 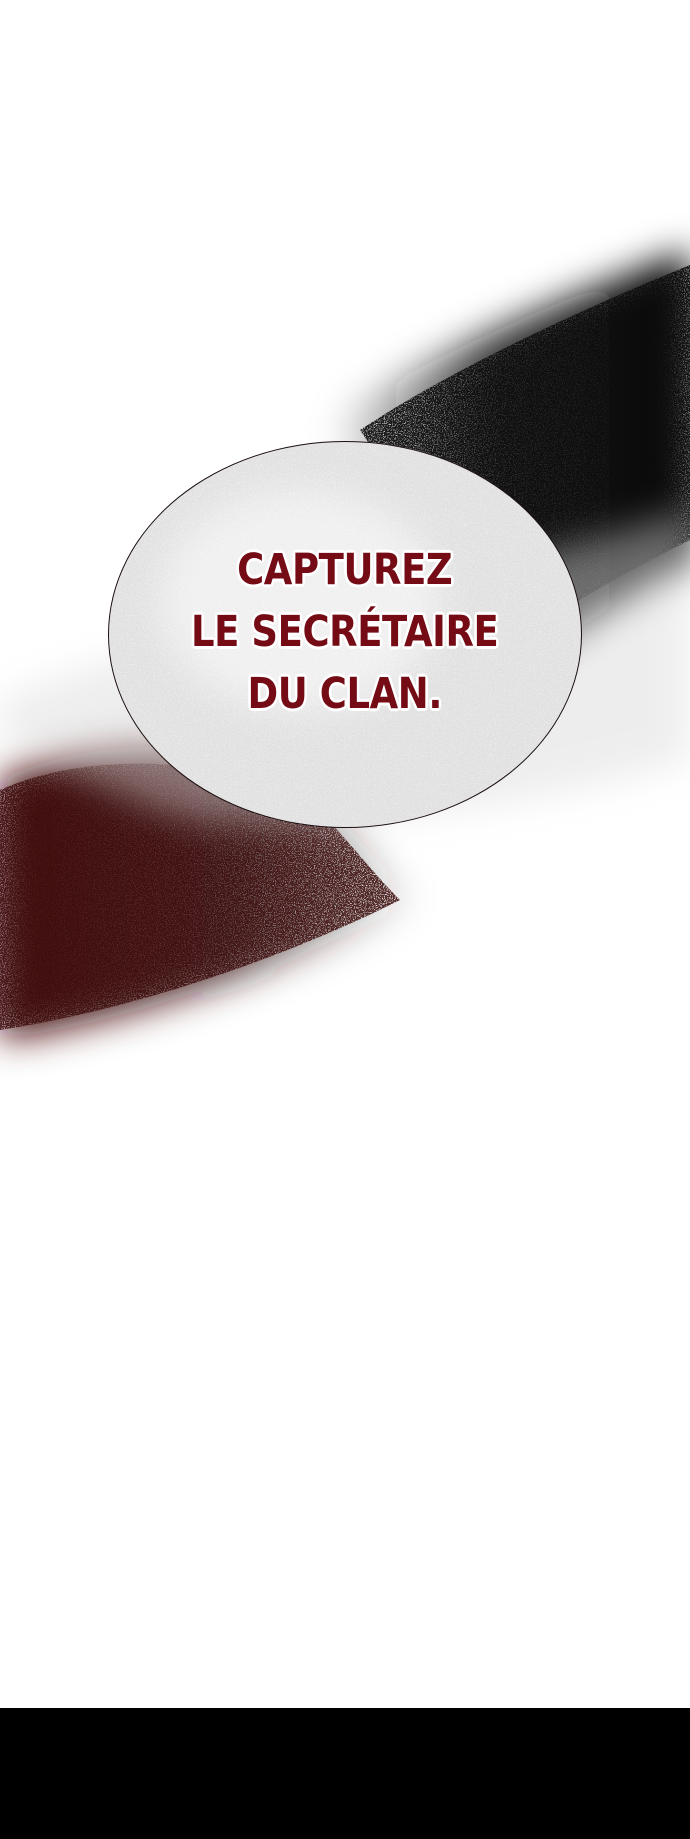 What do you see at coordinates (345, 569) in the screenshot?
I see `speech-line-1: CAPTUREZ` at bounding box center [345, 569].